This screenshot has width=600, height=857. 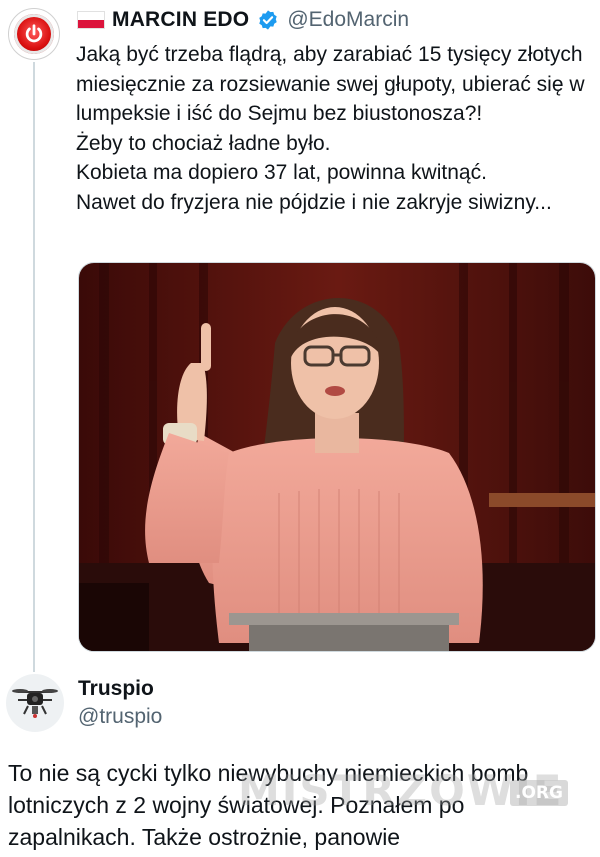 I want to click on author-display-name: MARCIN EDO, so click(x=180, y=20).